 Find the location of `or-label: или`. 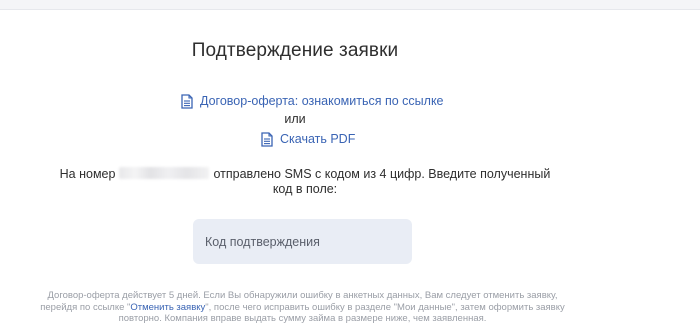

or-label: или is located at coordinates (295, 119).